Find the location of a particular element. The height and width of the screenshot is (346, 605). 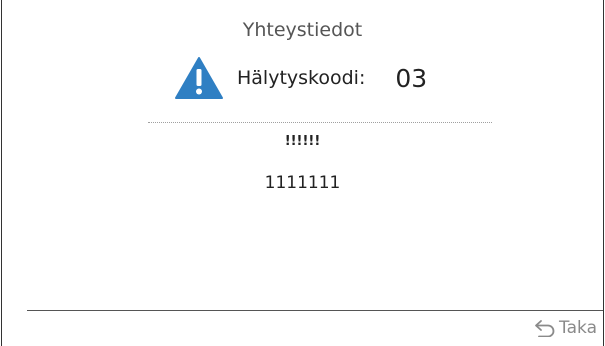

alarm-code-label: Hälytyskoodi: is located at coordinates (301, 78).